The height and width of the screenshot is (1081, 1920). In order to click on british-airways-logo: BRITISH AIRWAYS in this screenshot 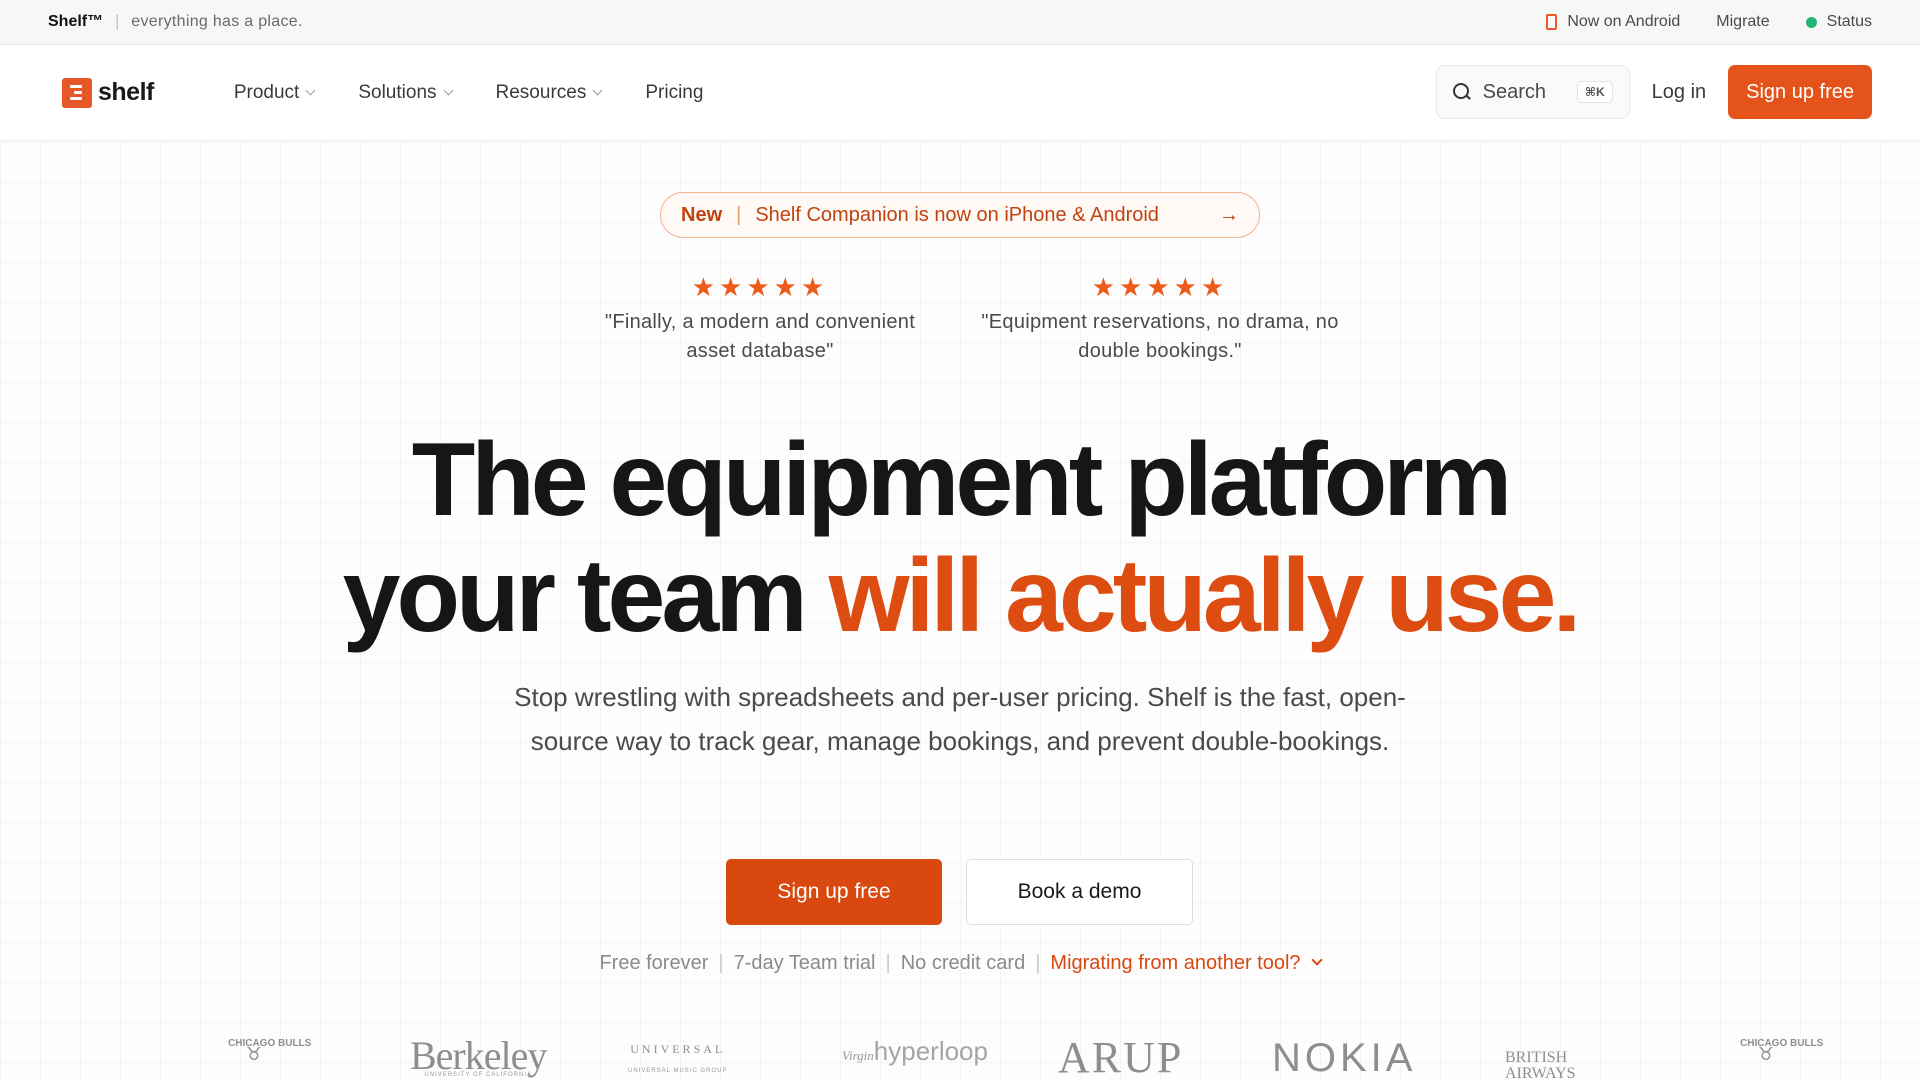, I will do `click(1540, 1065)`.